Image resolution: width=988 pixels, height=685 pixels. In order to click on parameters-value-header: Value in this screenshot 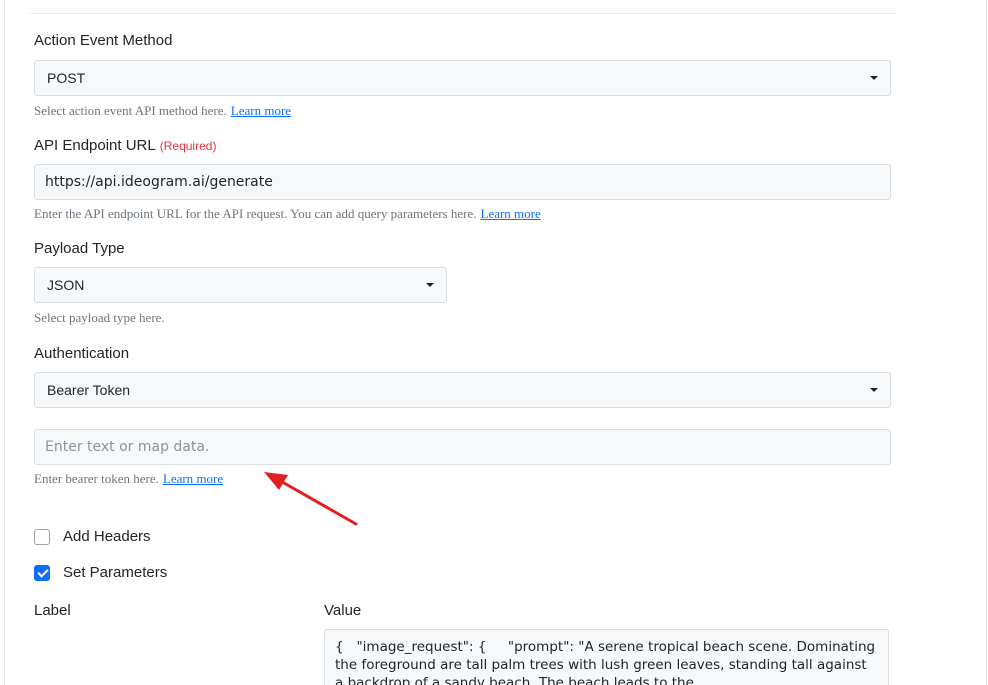, I will do `click(343, 610)`.